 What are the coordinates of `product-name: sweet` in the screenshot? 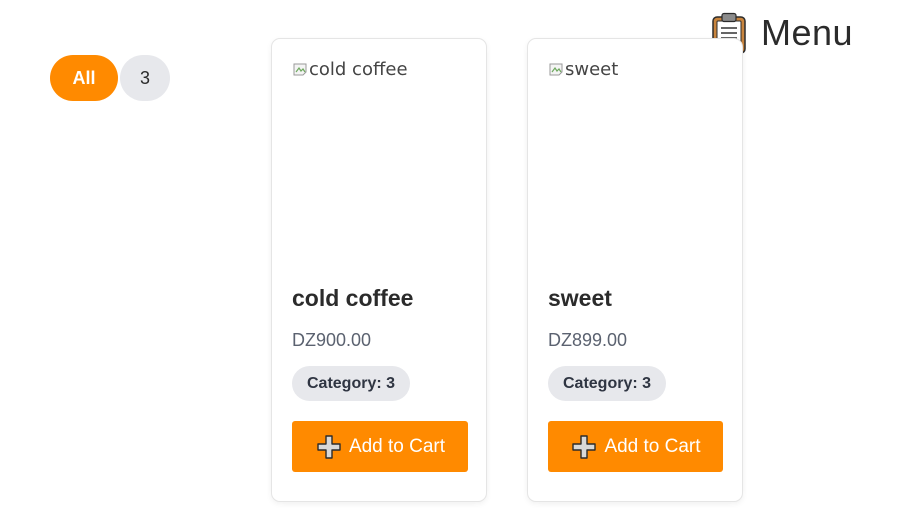 It's located at (580, 298).